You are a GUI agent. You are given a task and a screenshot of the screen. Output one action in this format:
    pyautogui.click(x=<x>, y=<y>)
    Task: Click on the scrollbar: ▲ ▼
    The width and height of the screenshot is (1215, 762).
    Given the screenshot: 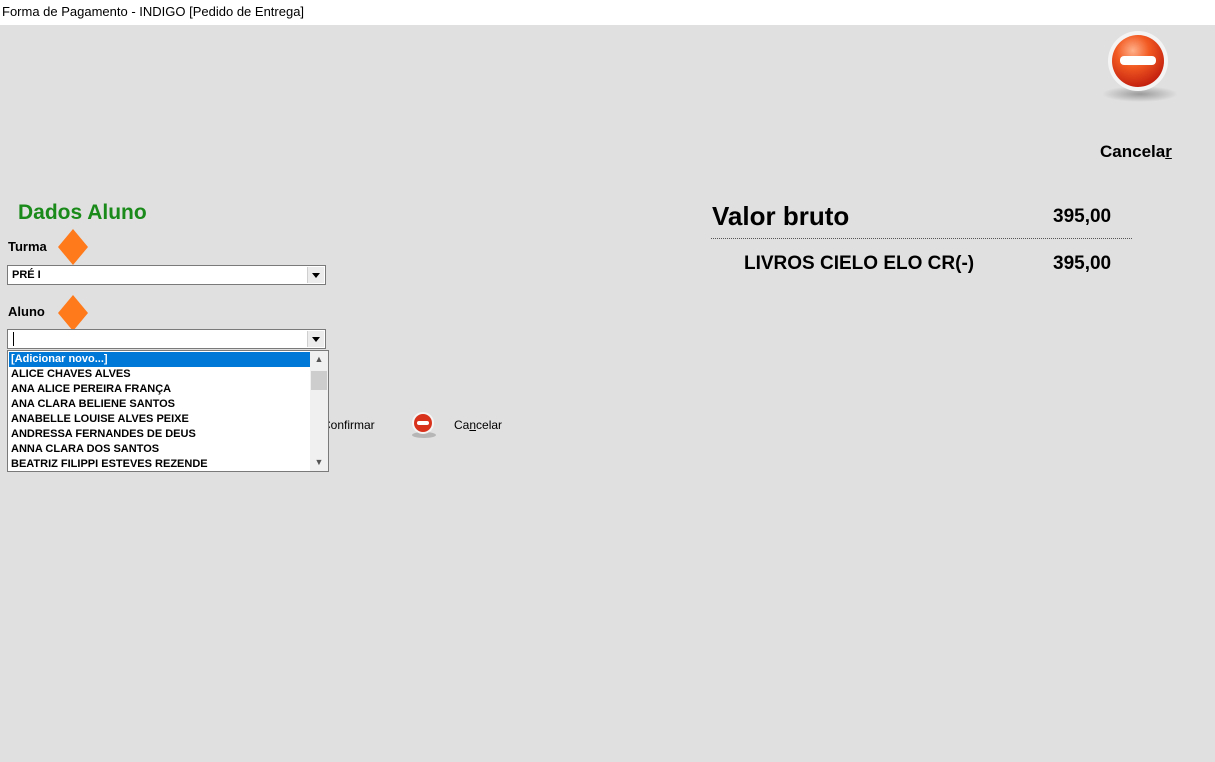 What is the action you would take?
    pyautogui.click(x=319, y=411)
    